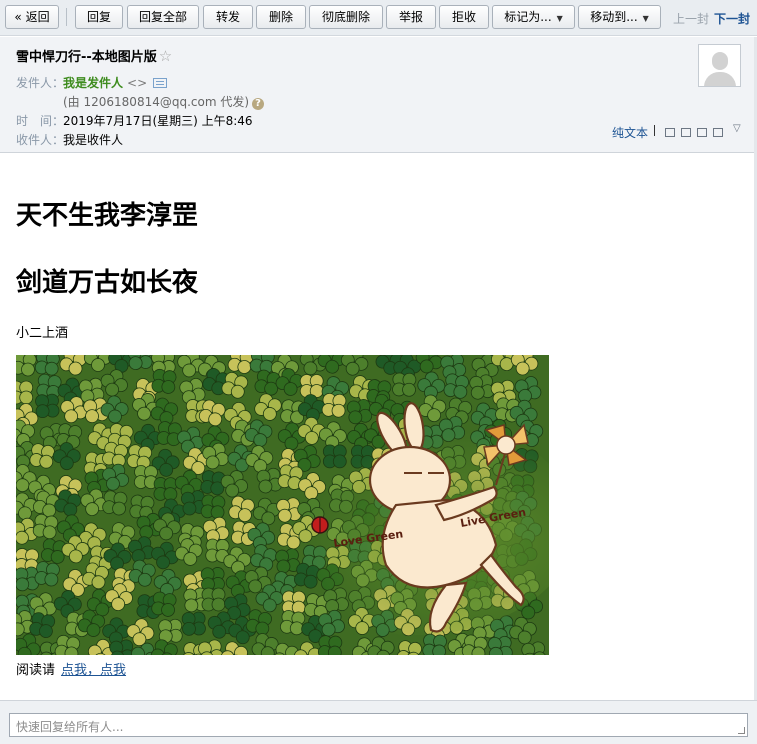 The width and height of the screenshot is (757, 744). Describe the element at coordinates (732, 18) in the screenshot. I see `next-mail-link: 下一封` at that location.